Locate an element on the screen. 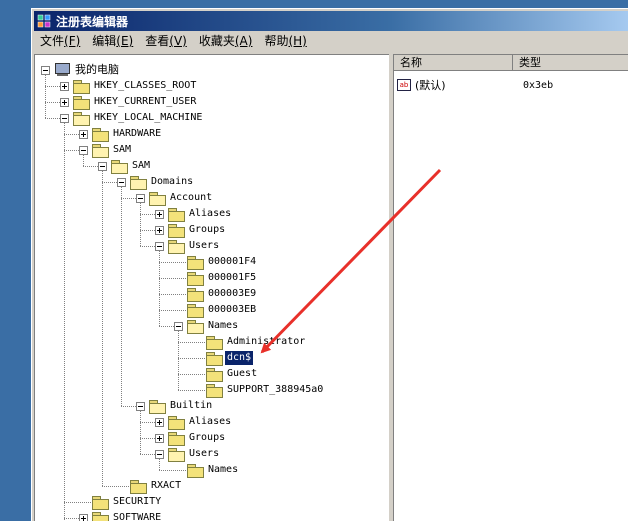 The image size is (628, 521). desktop-background is located at coordinates (15, 260).